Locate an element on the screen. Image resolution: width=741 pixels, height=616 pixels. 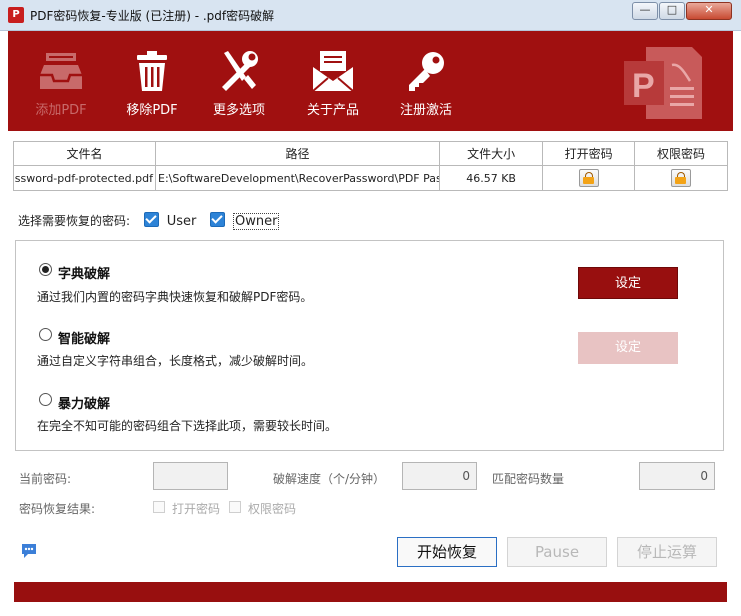
file-name-cell: password-pdf-protected.pdf is located at coordinates (84, 178).